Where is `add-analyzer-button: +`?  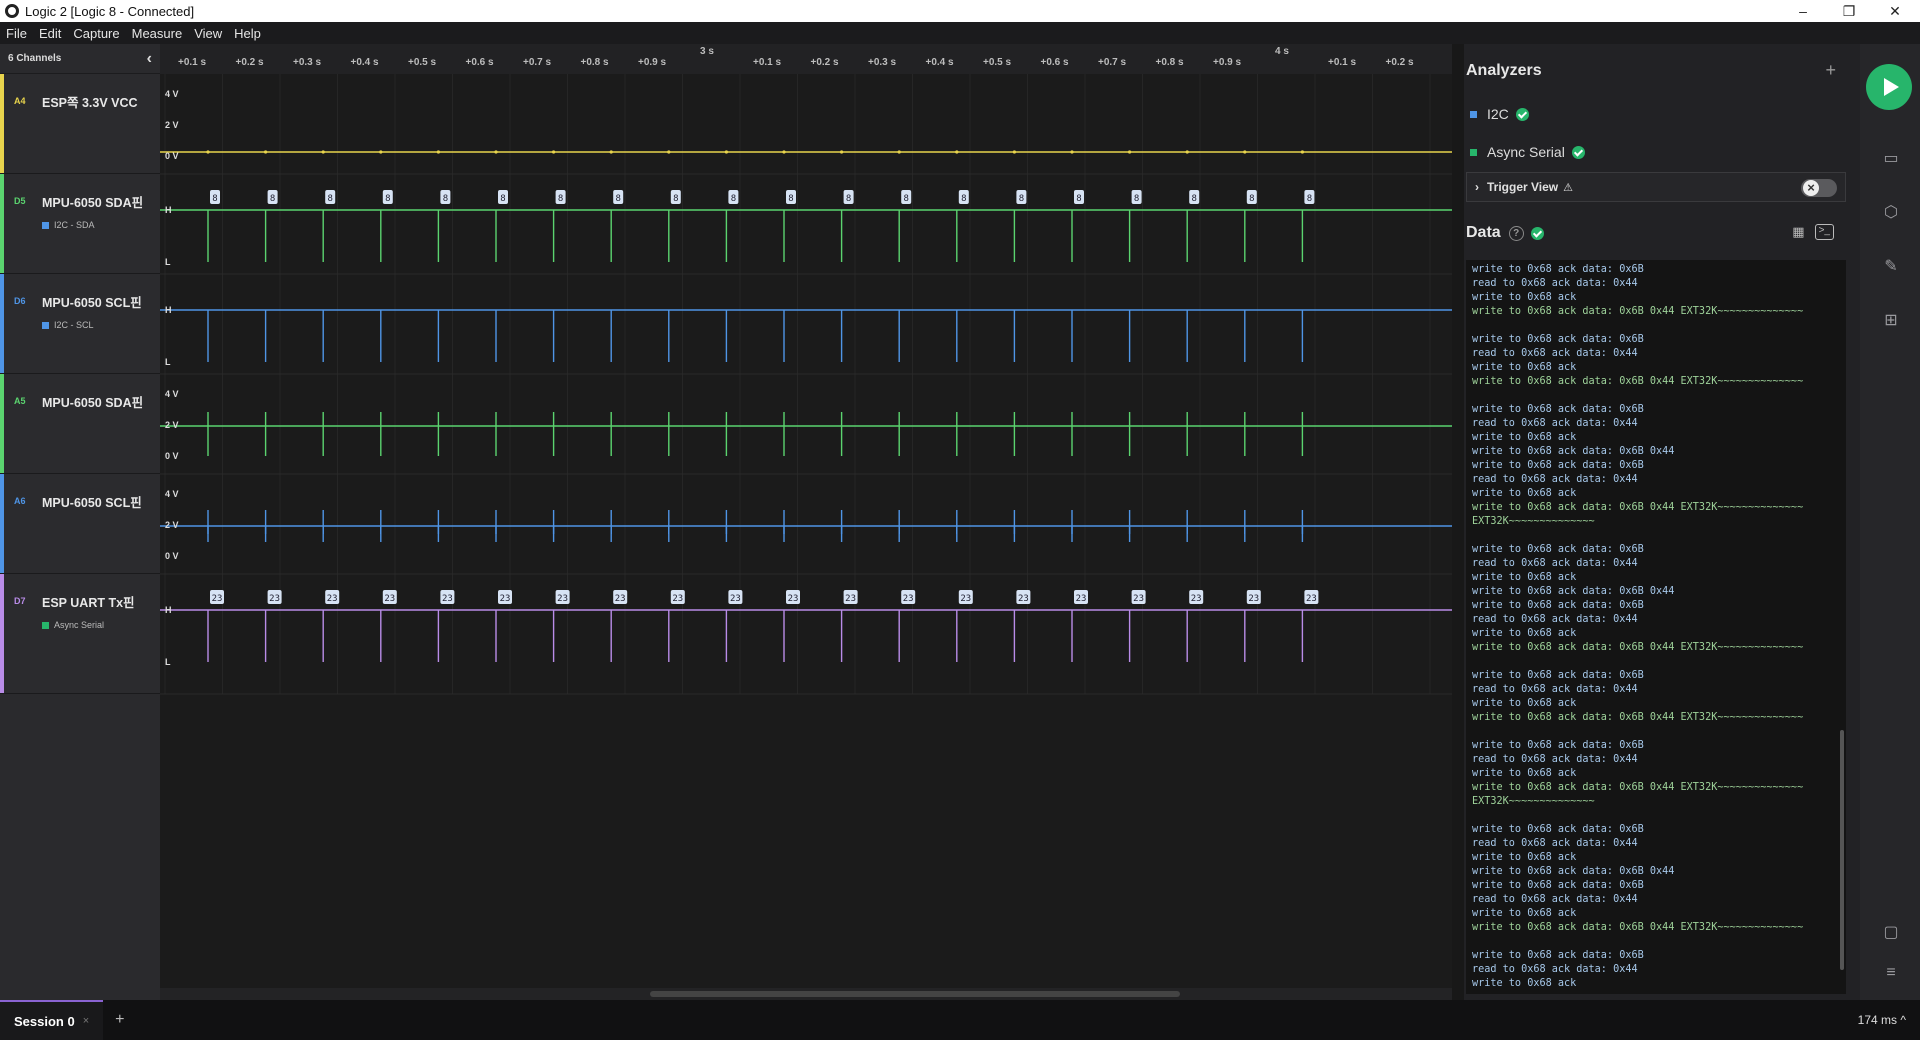 add-analyzer-button: + is located at coordinates (1830, 70).